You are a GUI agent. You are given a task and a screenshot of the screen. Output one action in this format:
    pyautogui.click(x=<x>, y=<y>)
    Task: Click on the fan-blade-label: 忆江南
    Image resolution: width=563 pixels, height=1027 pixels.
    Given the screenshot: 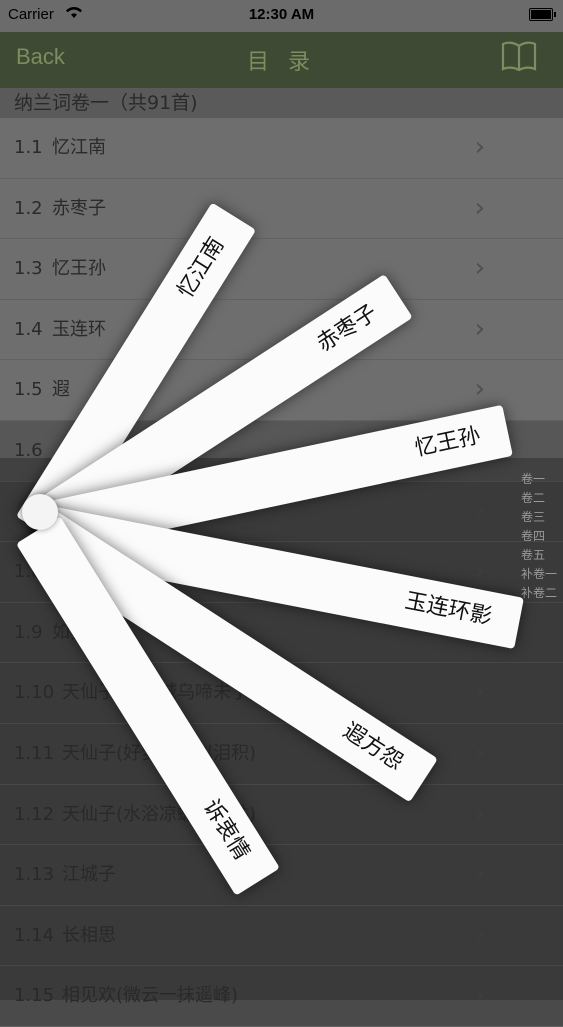 What is the action you would take?
    pyautogui.click(x=201, y=268)
    